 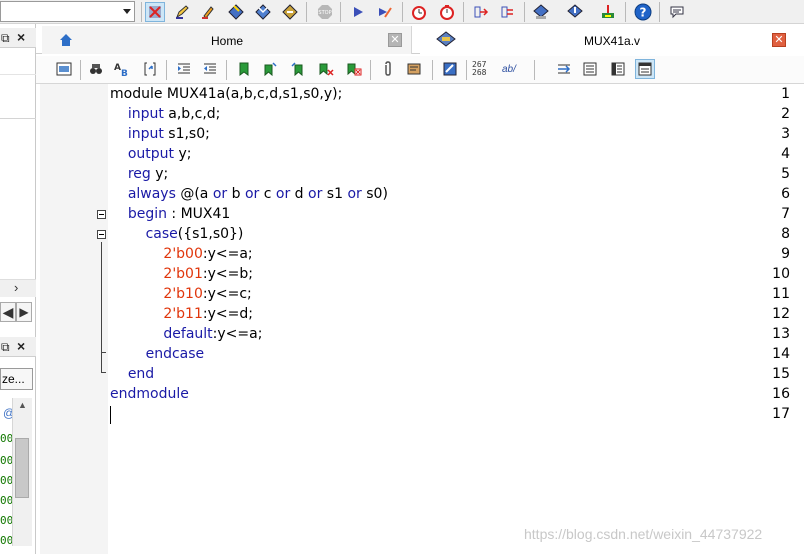 I want to click on insert-arrow-icon, so click(x=564, y=69).